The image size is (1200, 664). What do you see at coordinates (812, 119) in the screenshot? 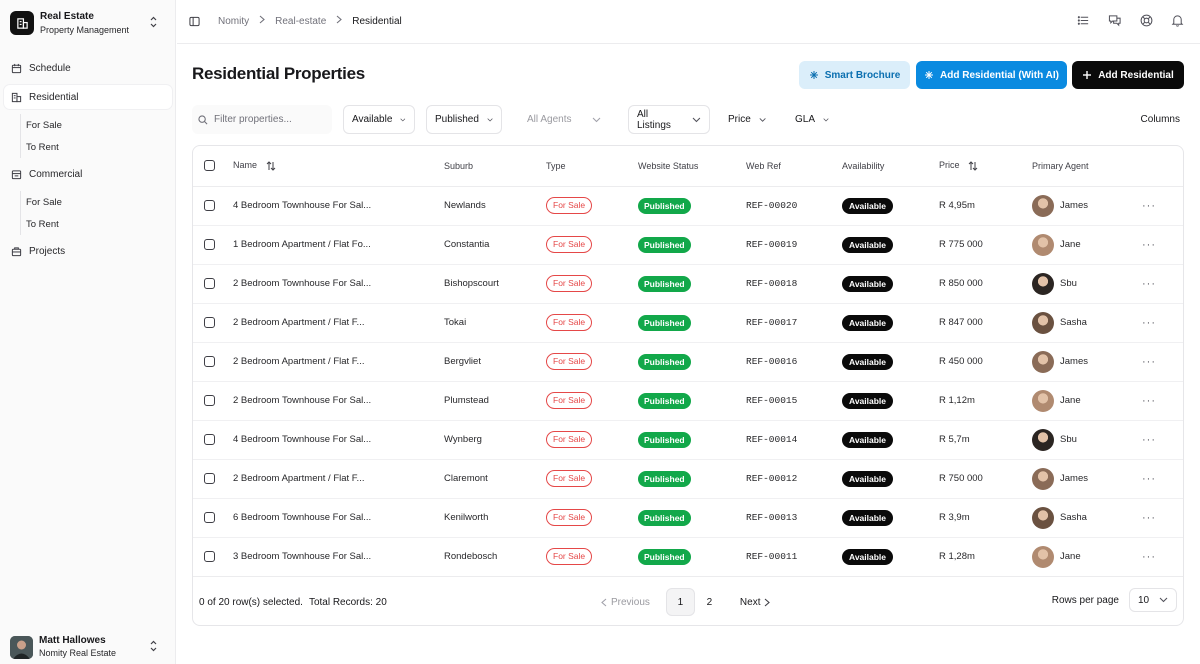
I see `gla-filter: GLA` at bounding box center [812, 119].